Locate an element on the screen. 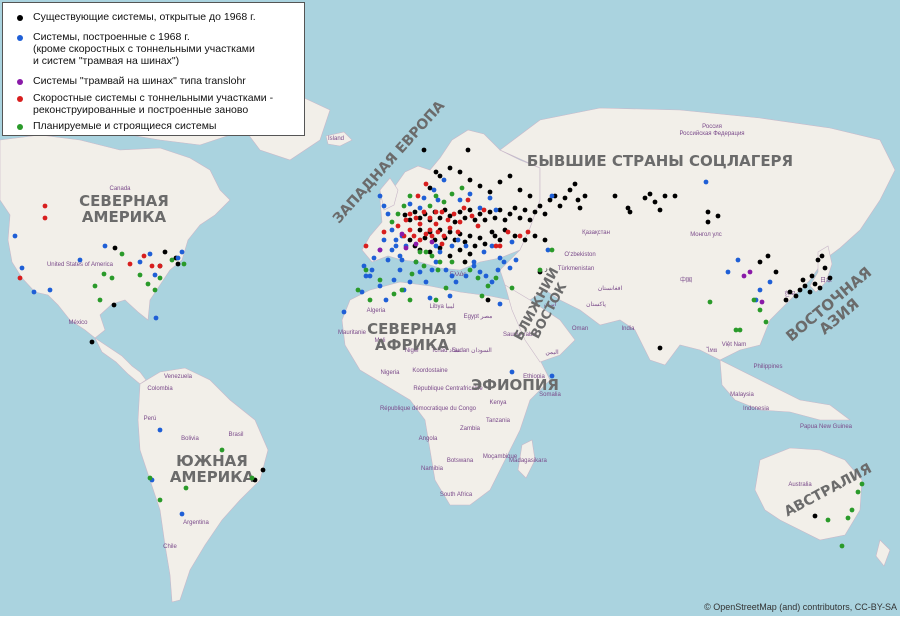 This screenshot has height=636, width=900. place-label: ไทย is located at coordinates (712, 350).